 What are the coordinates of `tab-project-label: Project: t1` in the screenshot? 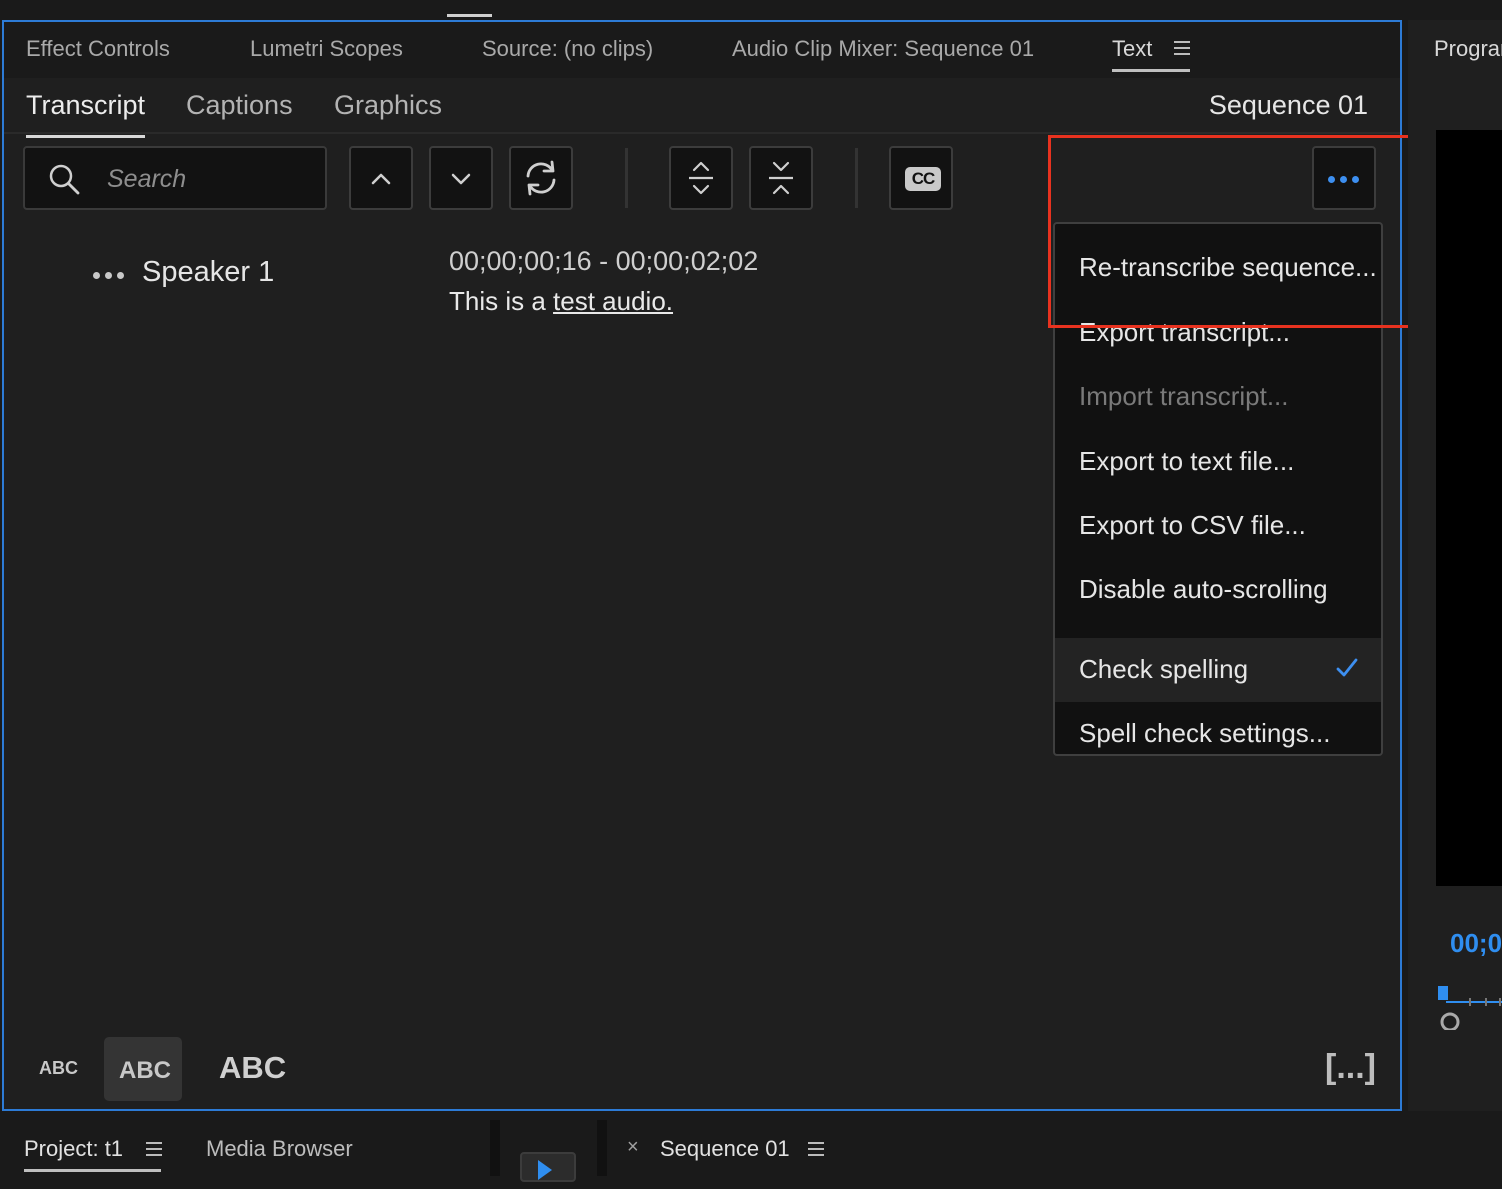 It's located at (74, 1148).